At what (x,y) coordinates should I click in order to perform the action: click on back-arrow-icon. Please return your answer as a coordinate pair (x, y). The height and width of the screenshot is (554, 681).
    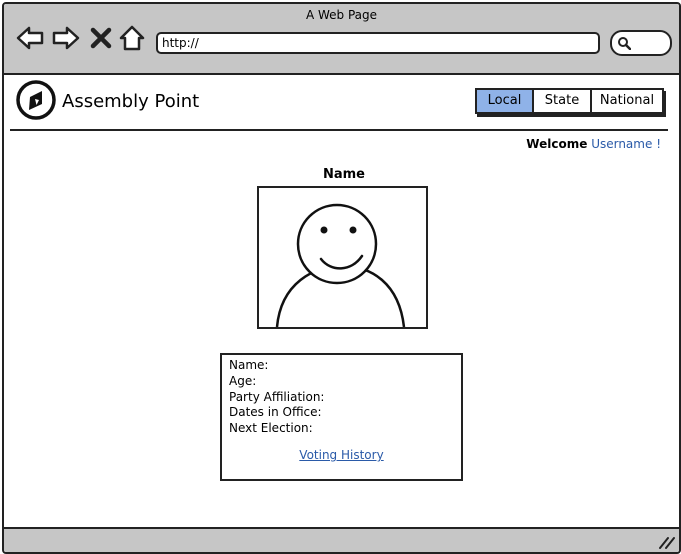
    Looking at the image, I should click on (30, 38).